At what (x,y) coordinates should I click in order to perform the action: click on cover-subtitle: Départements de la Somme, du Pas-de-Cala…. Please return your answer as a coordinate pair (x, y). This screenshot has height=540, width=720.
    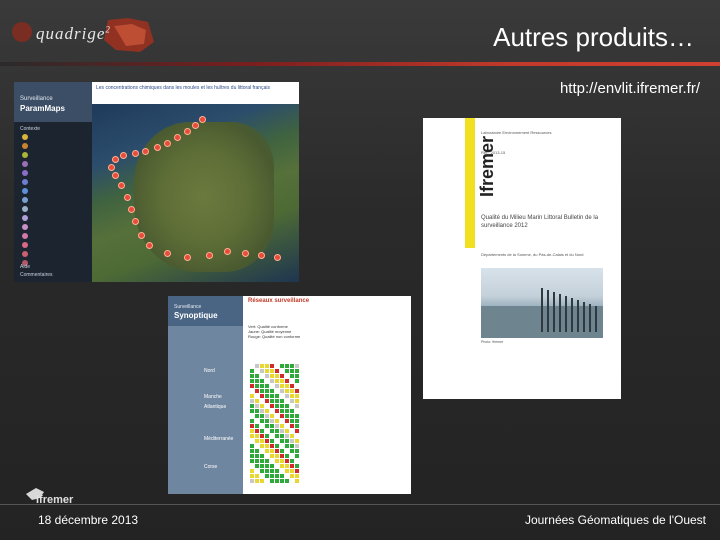
    Looking at the image, I should click on (532, 254).